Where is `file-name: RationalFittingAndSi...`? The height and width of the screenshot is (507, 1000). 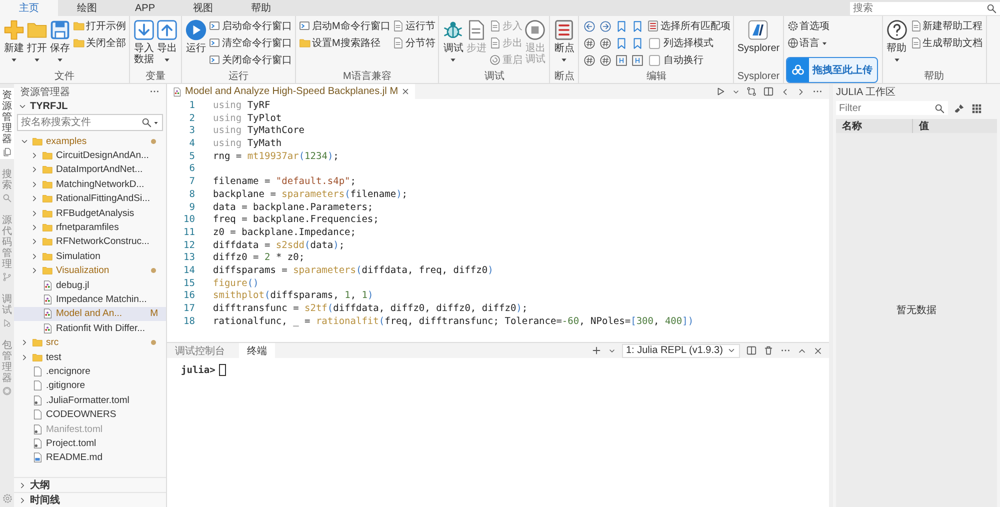
file-name: RationalFittingAndSi... is located at coordinates (103, 198).